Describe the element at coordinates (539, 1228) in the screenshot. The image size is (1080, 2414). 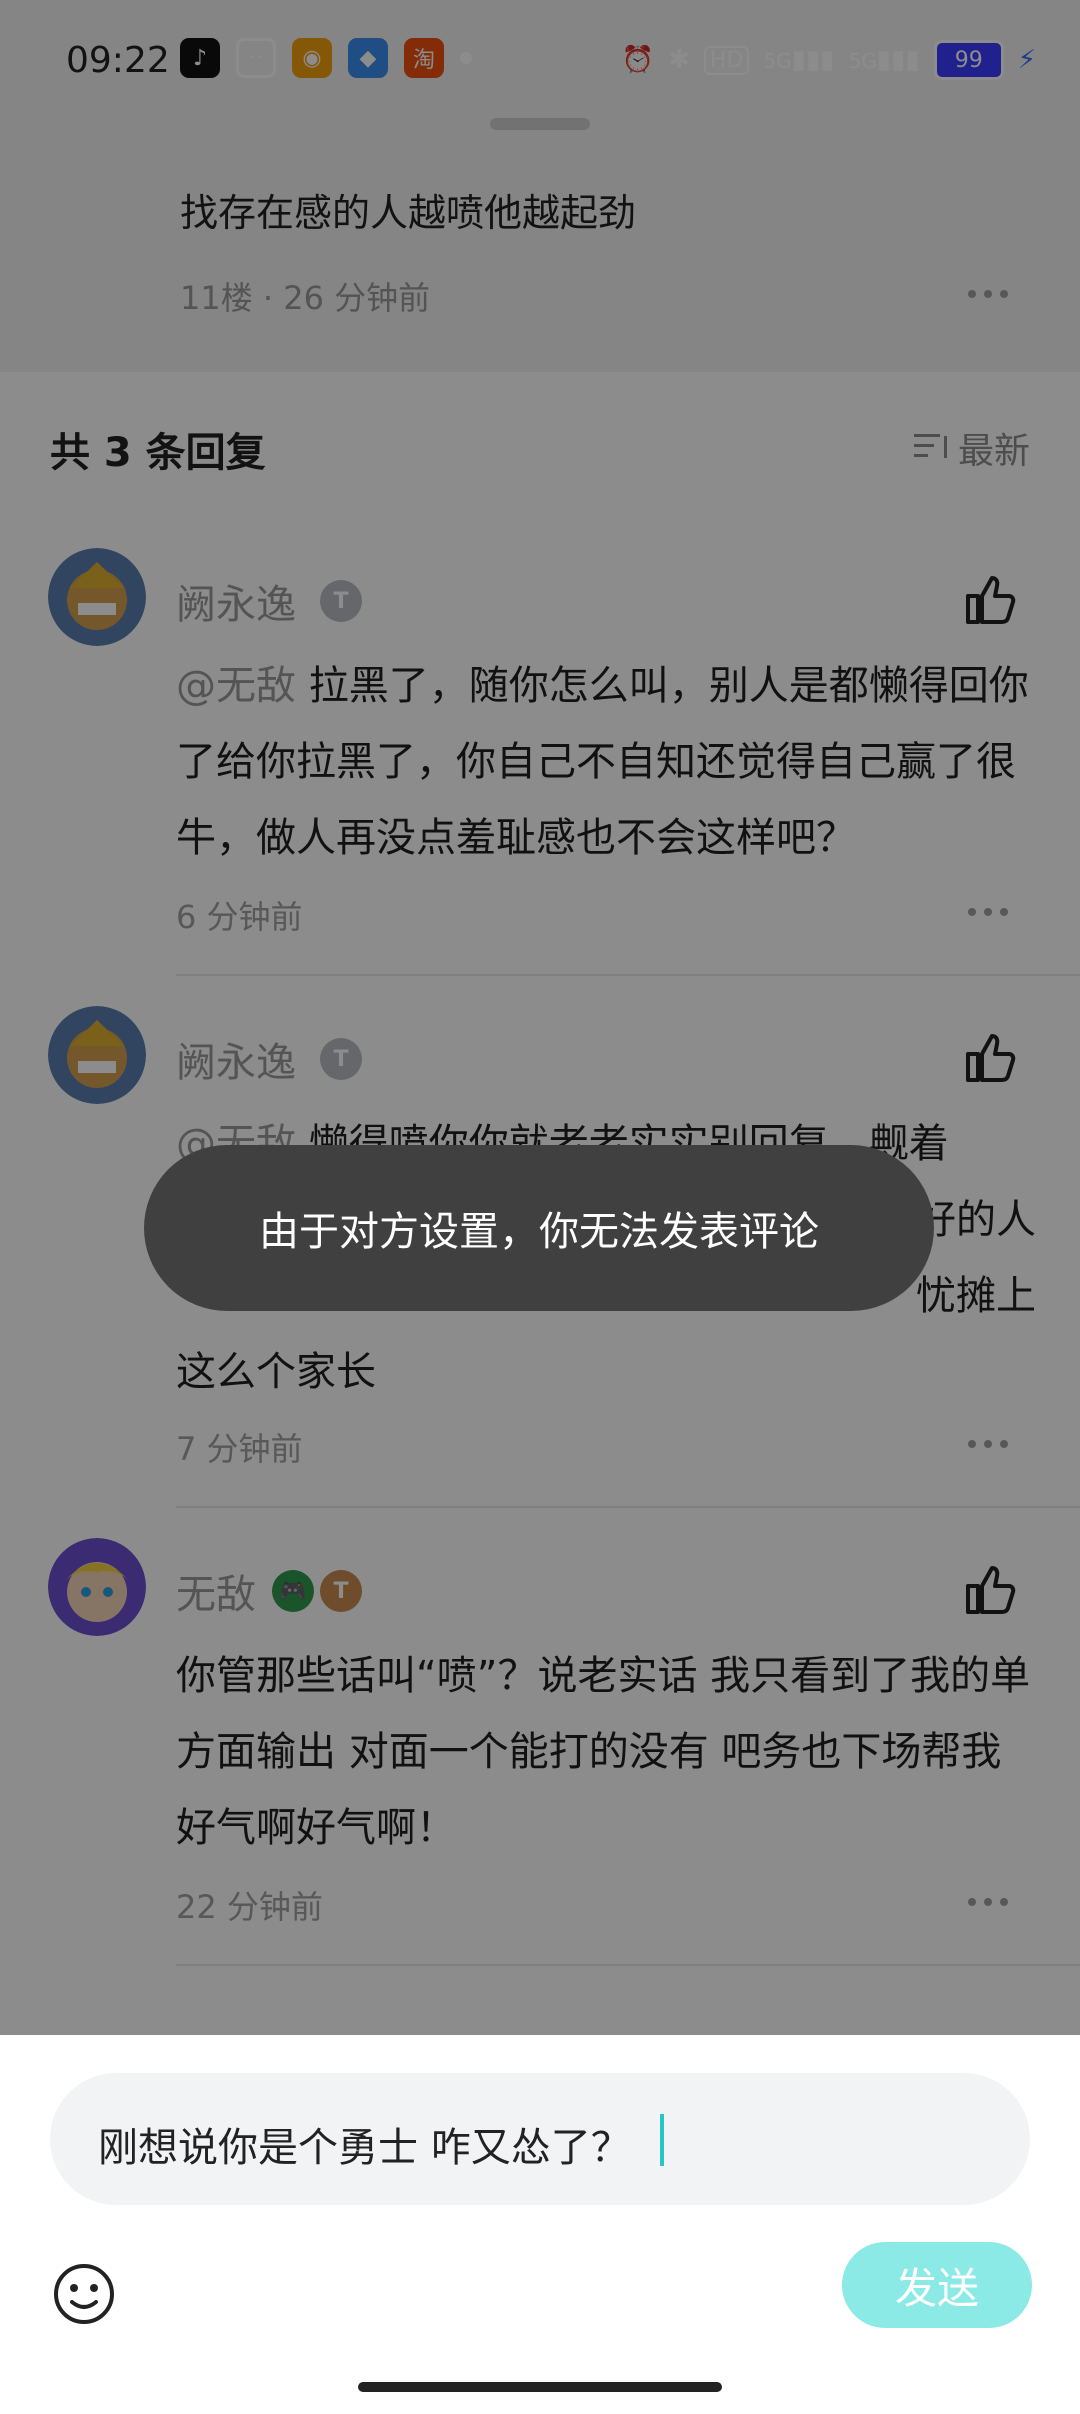
I see `toast-message: 由于对方设置，你无法发表评论` at that location.